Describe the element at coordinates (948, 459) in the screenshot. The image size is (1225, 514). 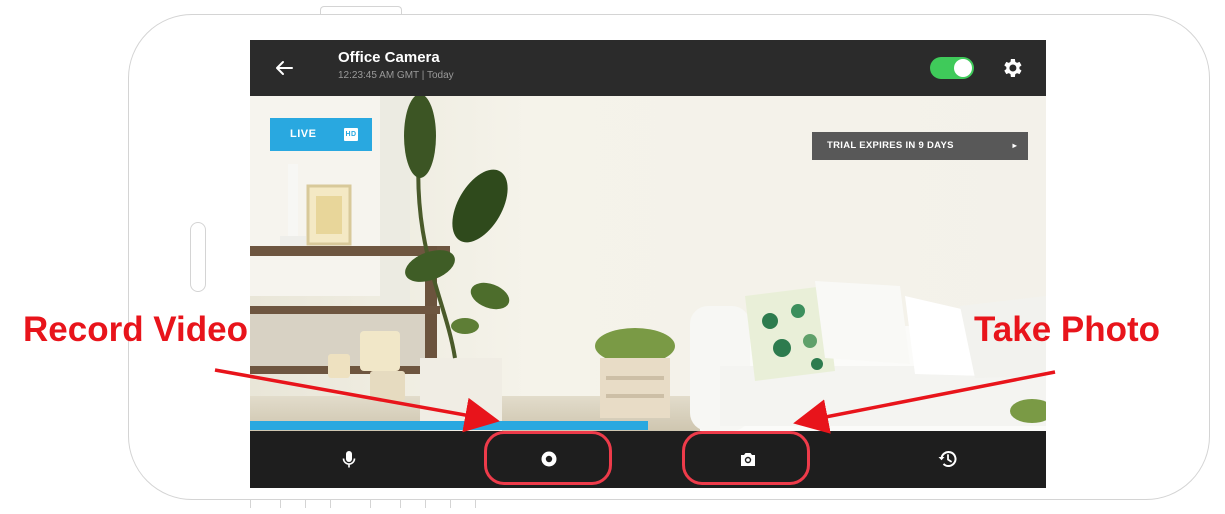
I see `history-icon` at that location.